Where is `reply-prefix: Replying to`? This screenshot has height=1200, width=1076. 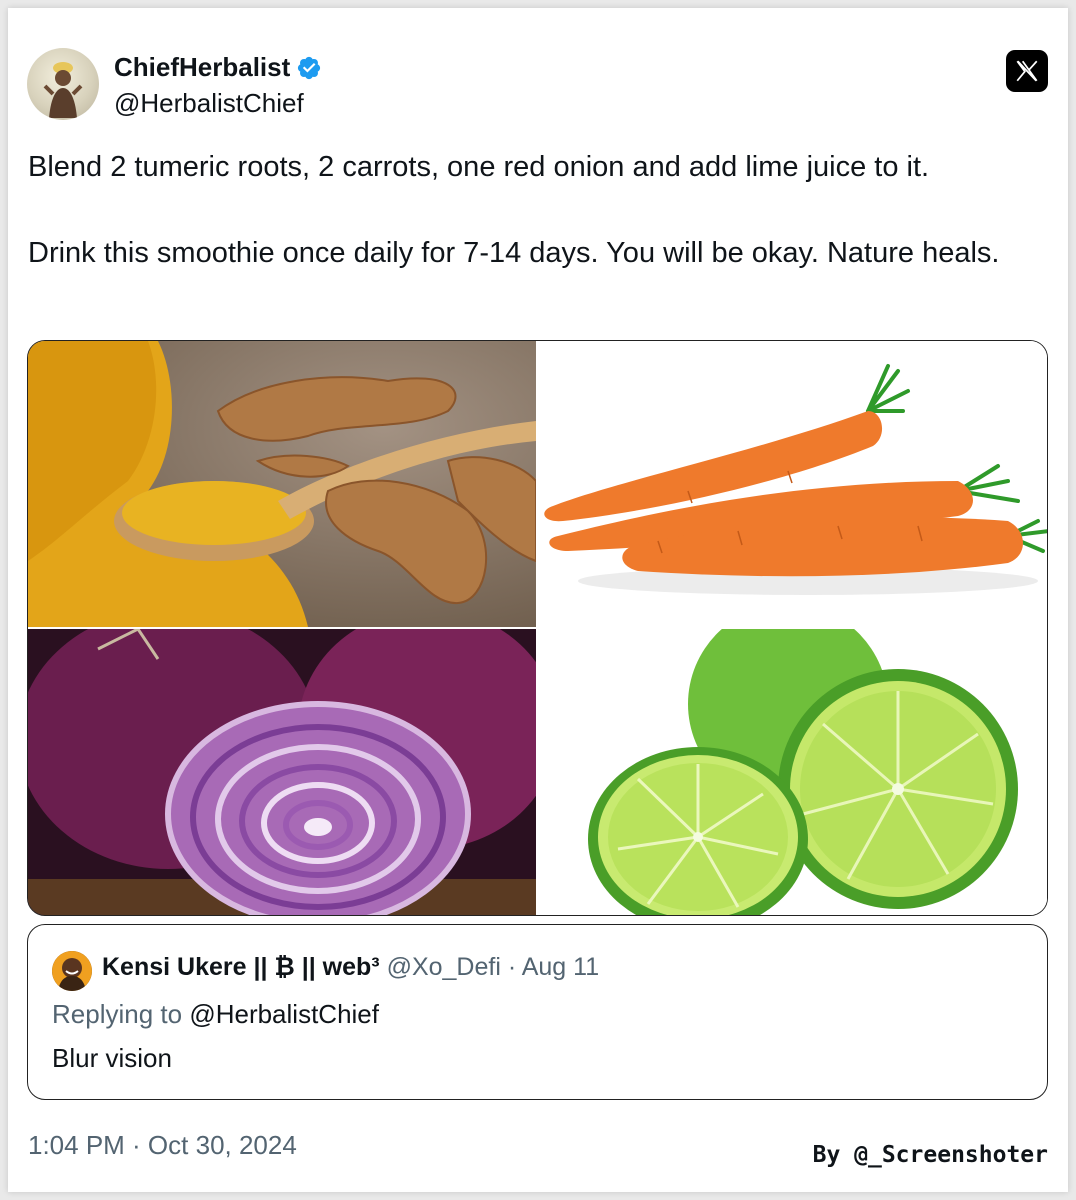
reply-prefix: Replying to is located at coordinates (117, 1014).